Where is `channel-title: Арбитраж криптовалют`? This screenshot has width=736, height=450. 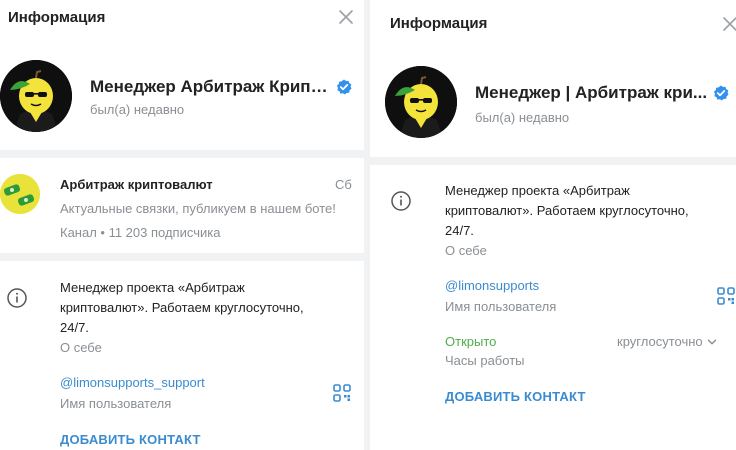 channel-title: Арбитраж криптовалют is located at coordinates (136, 184).